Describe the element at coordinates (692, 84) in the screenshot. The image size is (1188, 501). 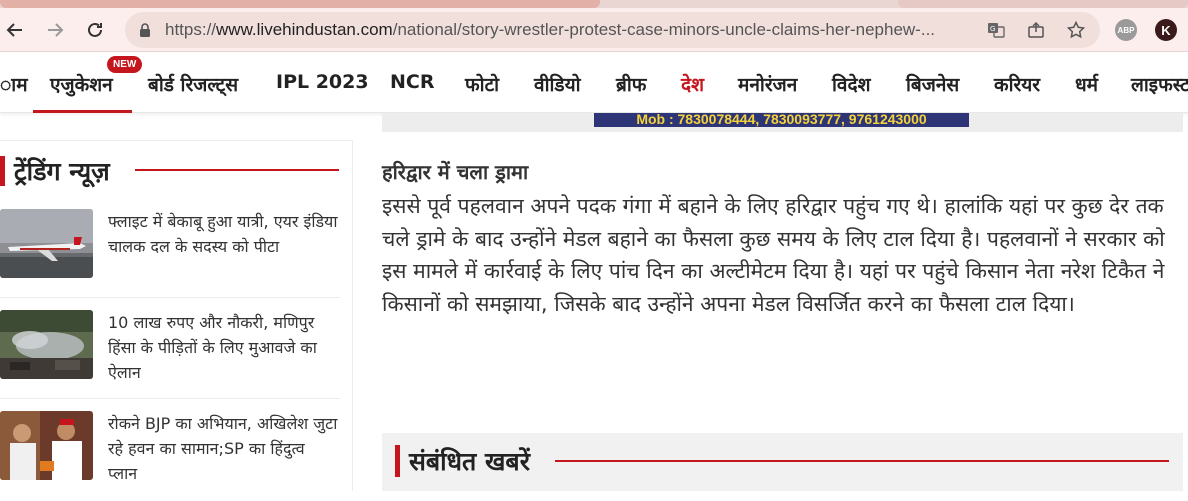
I see `nav-item-desh: देश` at that location.